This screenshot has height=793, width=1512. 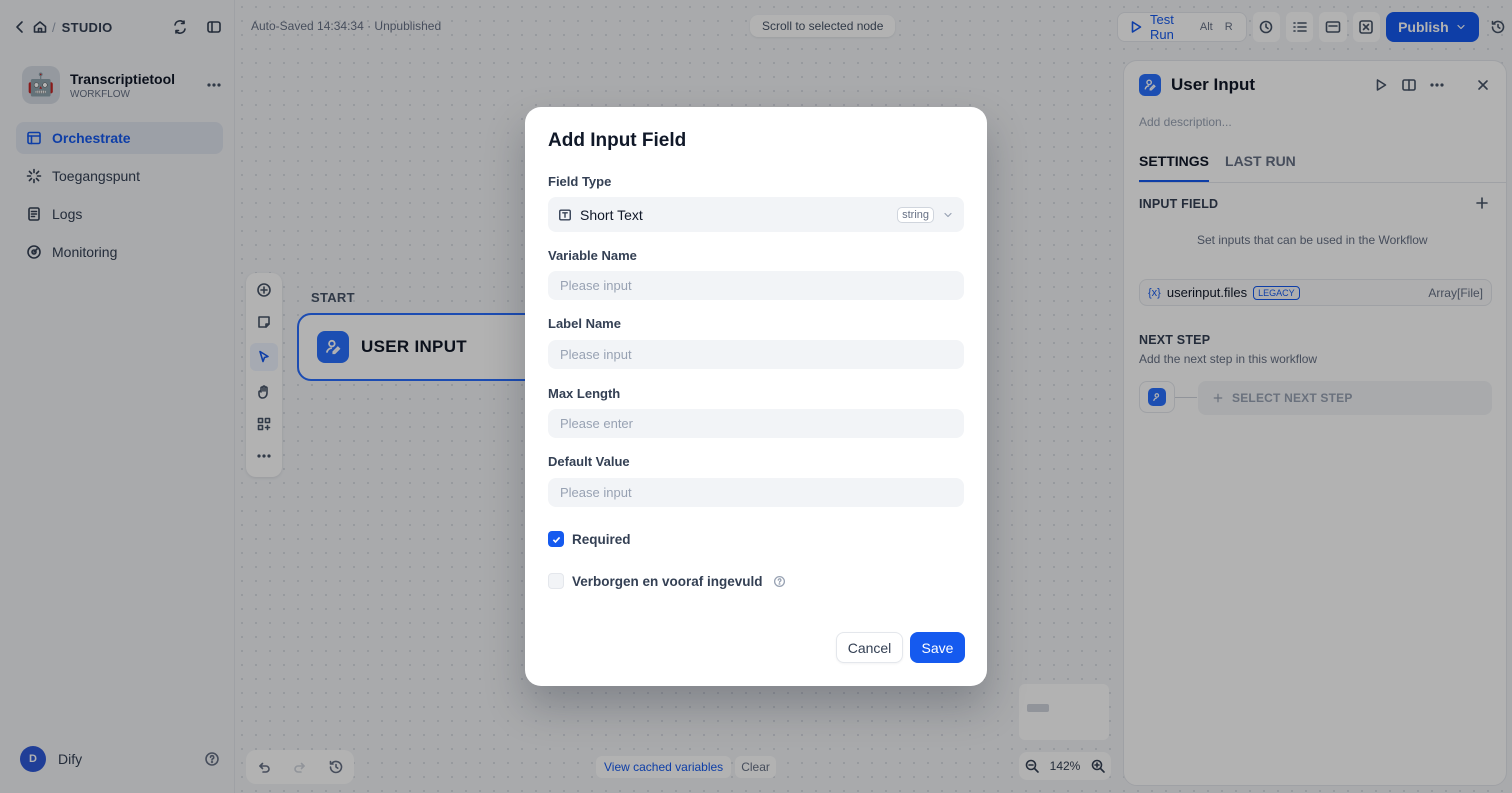 I want to click on dialog-title: Add Input Field, so click(x=617, y=140).